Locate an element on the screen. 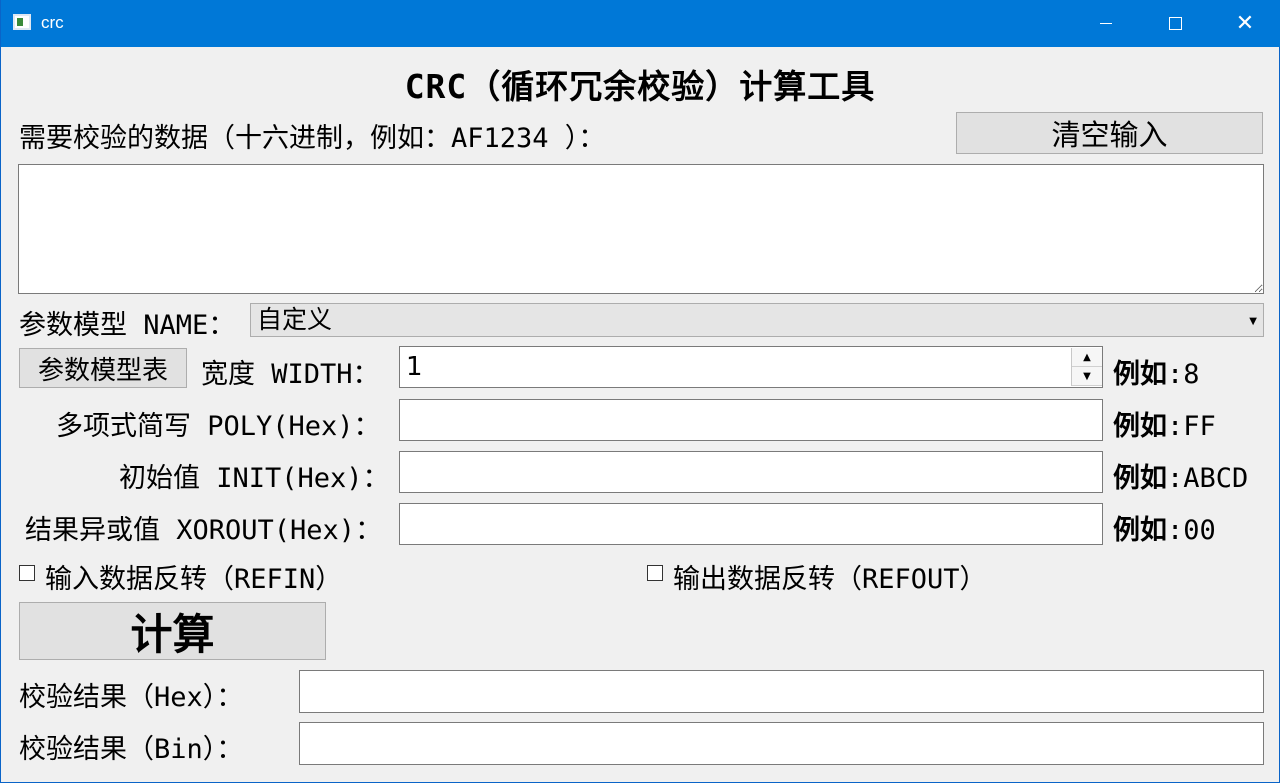  poly-label: 多项式简写 POLY(Hex)： is located at coordinates (218, 426).